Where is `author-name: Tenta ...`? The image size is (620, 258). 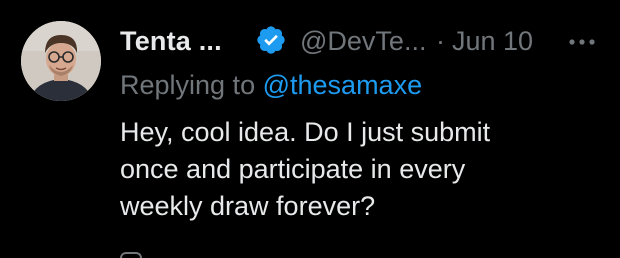 author-name: Tenta ... is located at coordinates (171, 41).